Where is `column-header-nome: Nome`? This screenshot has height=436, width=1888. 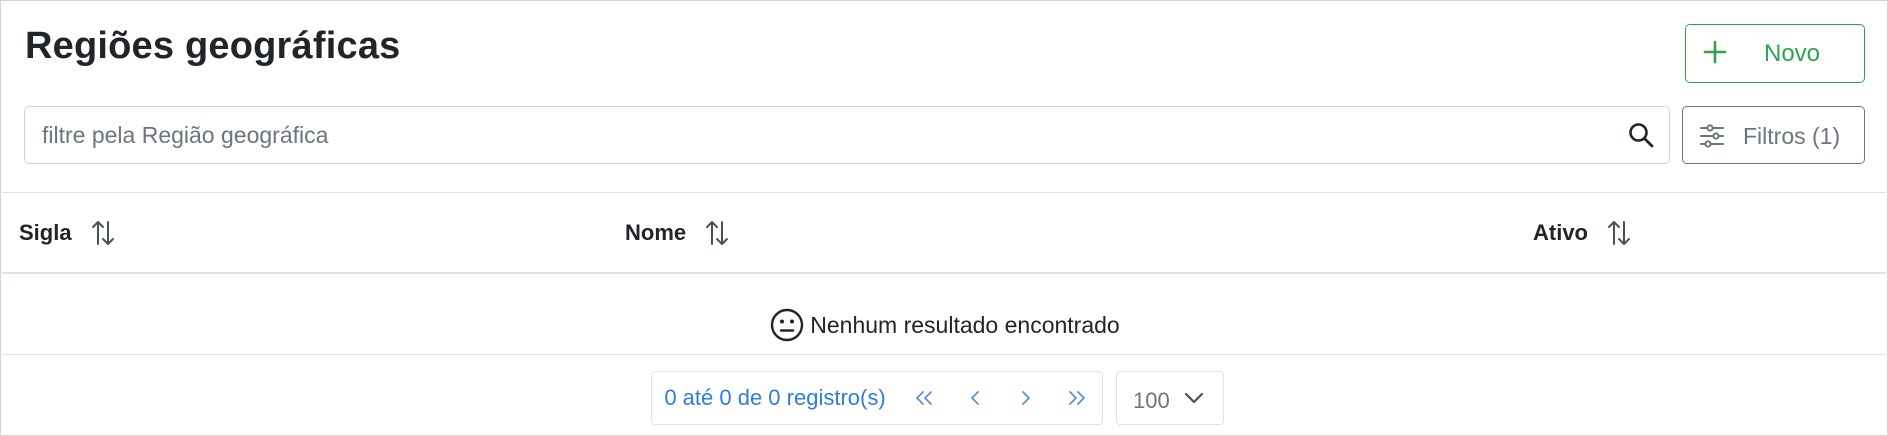 column-header-nome: Nome is located at coordinates (677, 233).